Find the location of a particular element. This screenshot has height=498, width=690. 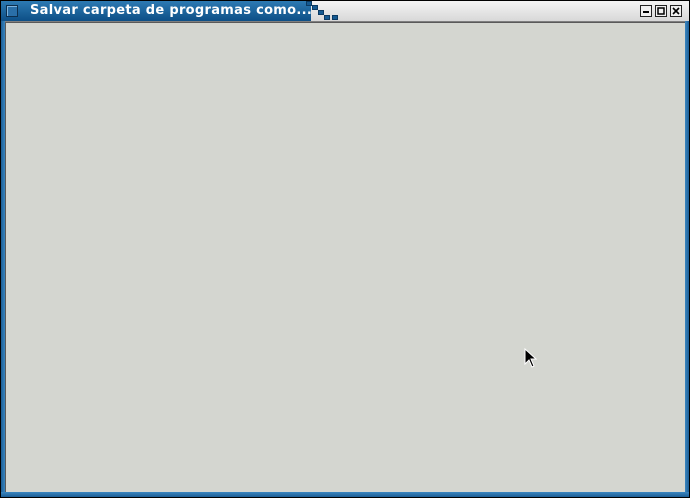

close-icon is located at coordinates (676, 11).